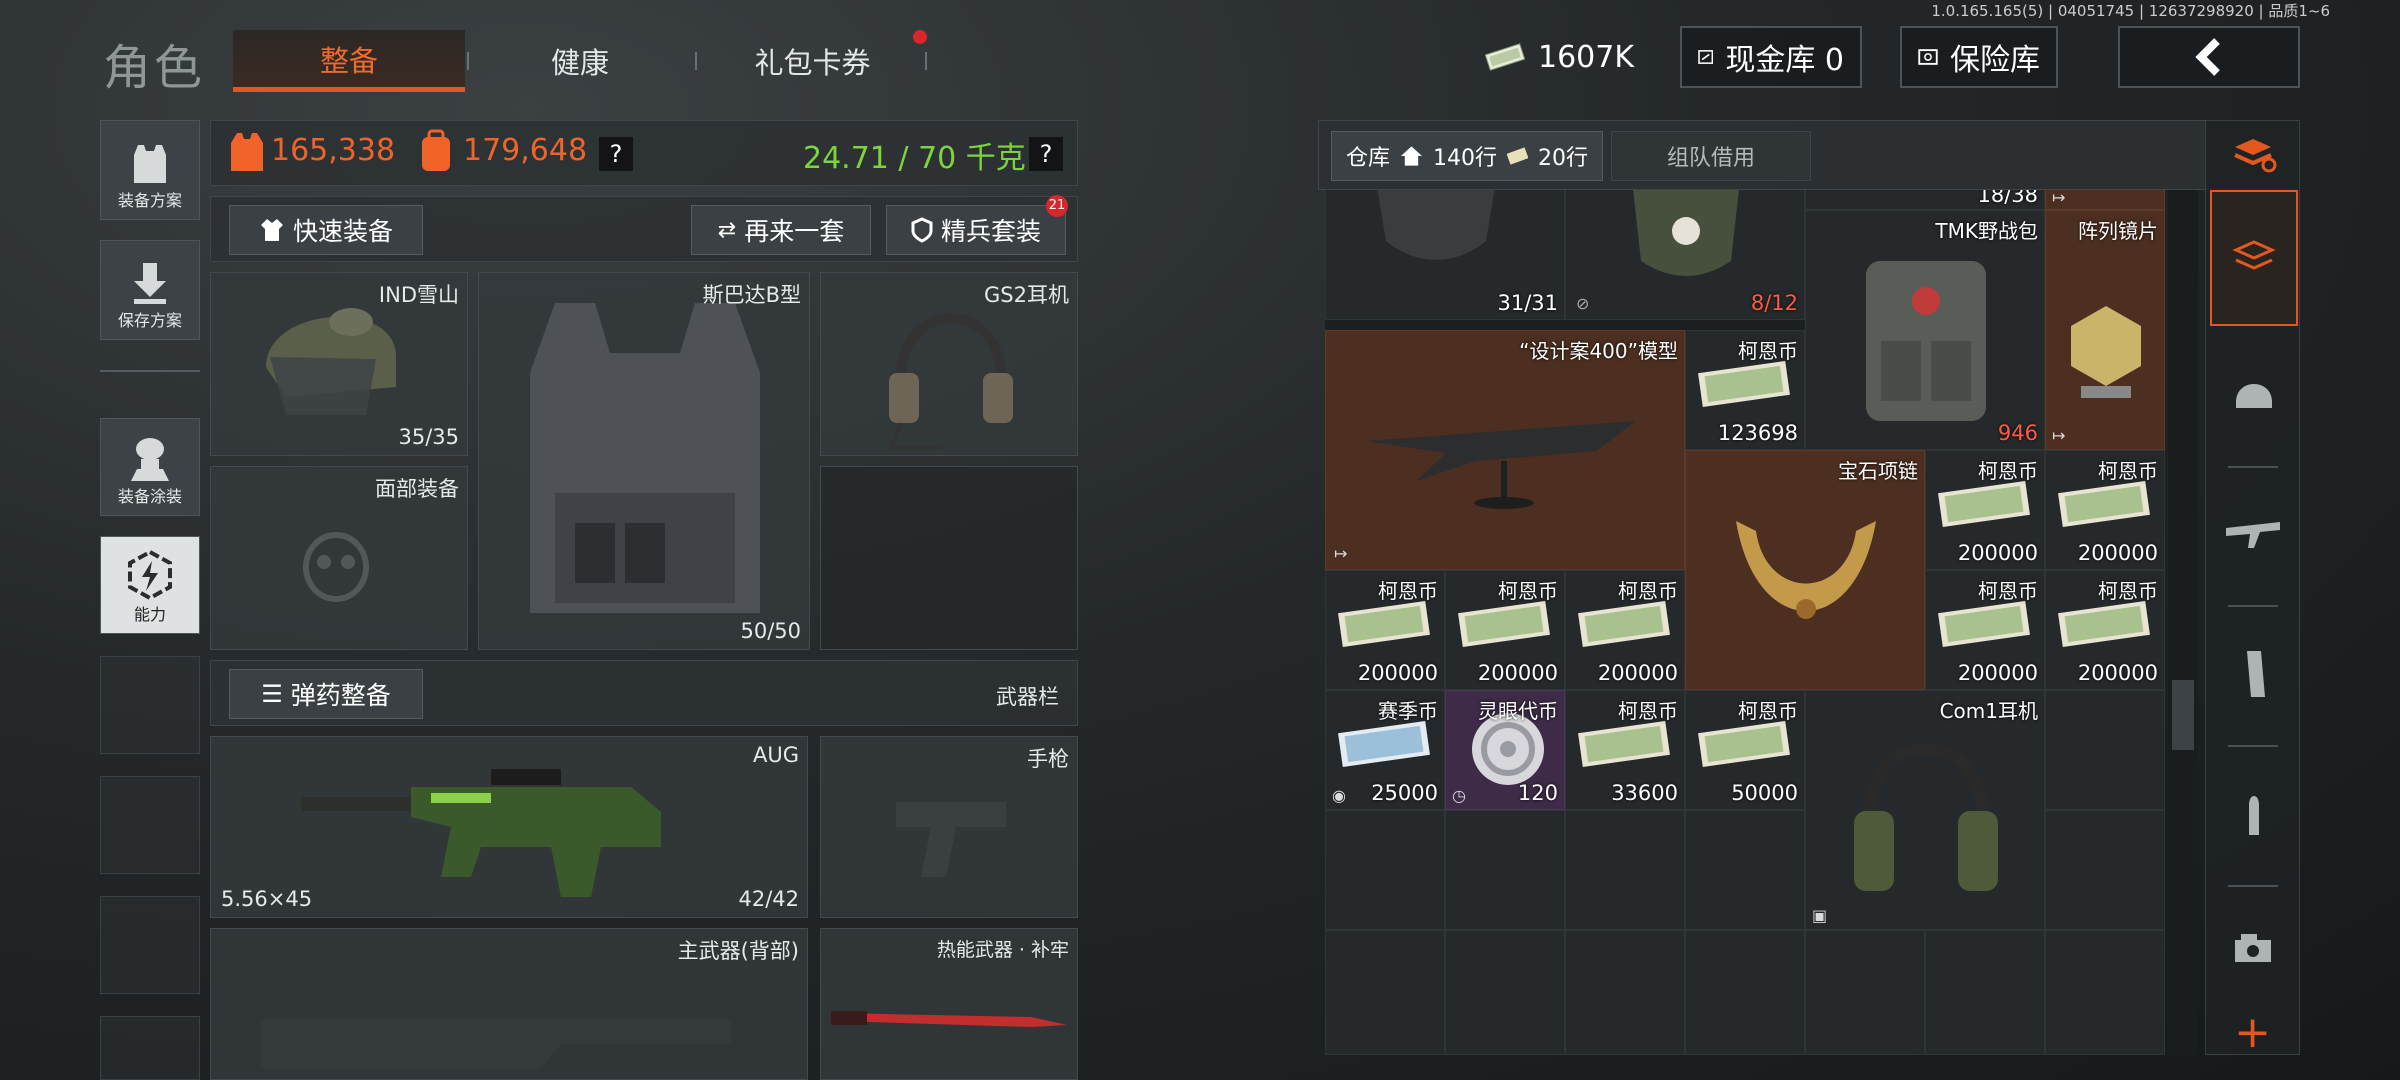 The image size is (2400, 1080). Describe the element at coordinates (1745, 390) in the screenshot. I see `storage-item-coin: 柯恩币 123698` at that location.